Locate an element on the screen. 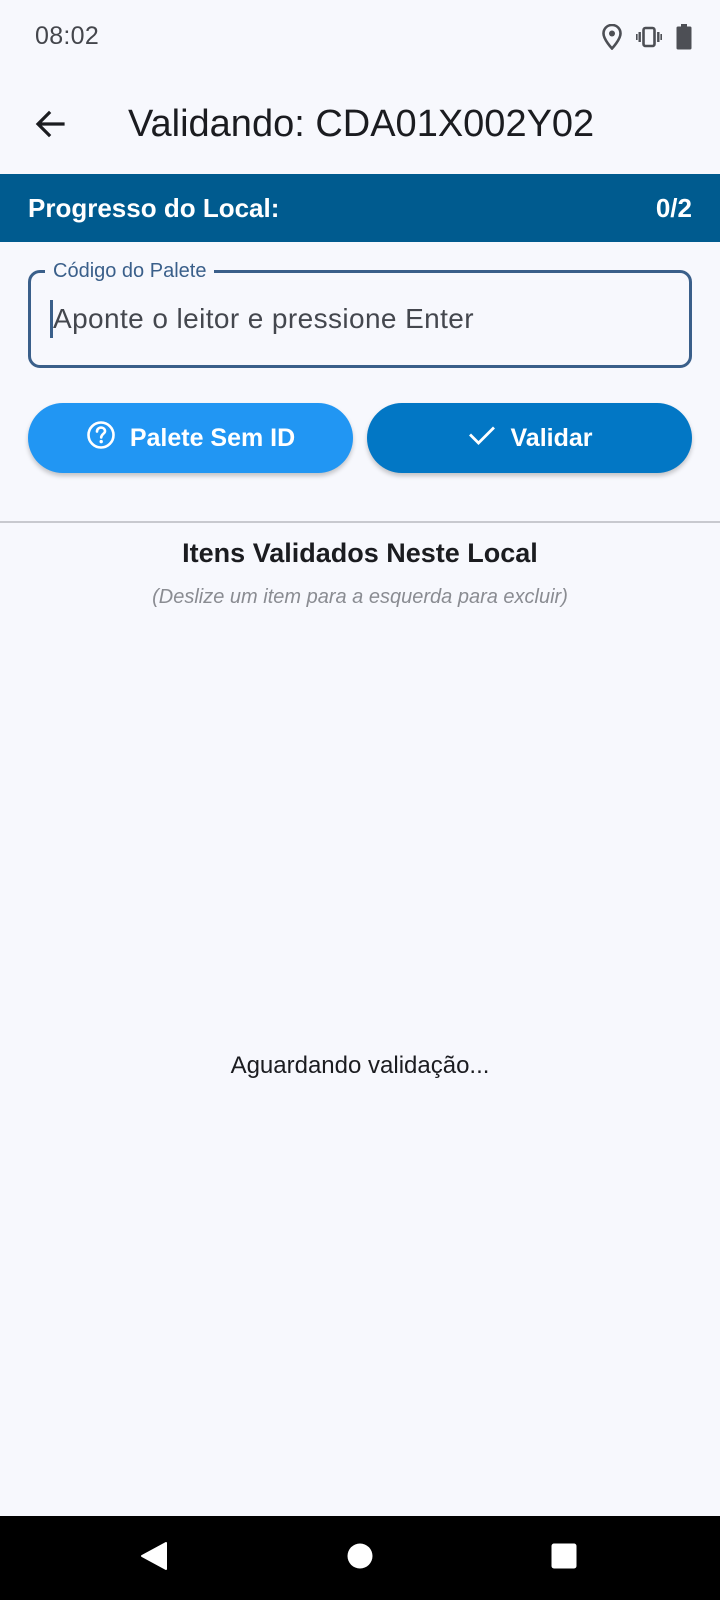 This screenshot has height=1600, width=720. vibrate-icon is located at coordinates (649, 37).